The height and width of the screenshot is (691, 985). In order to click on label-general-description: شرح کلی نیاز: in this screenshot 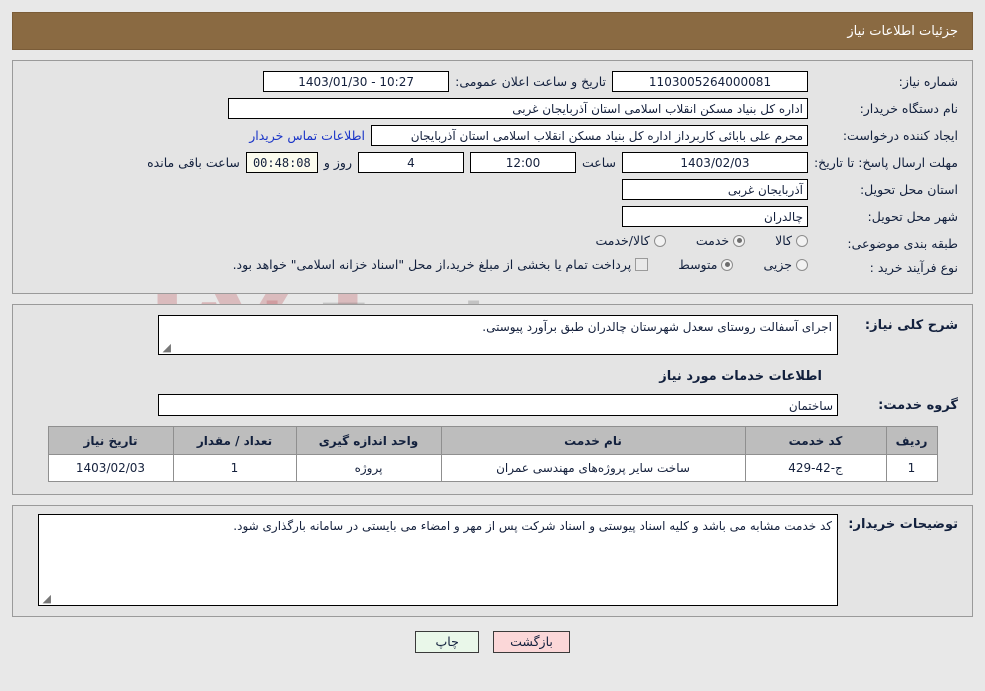, I will do `click(911, 325)`.